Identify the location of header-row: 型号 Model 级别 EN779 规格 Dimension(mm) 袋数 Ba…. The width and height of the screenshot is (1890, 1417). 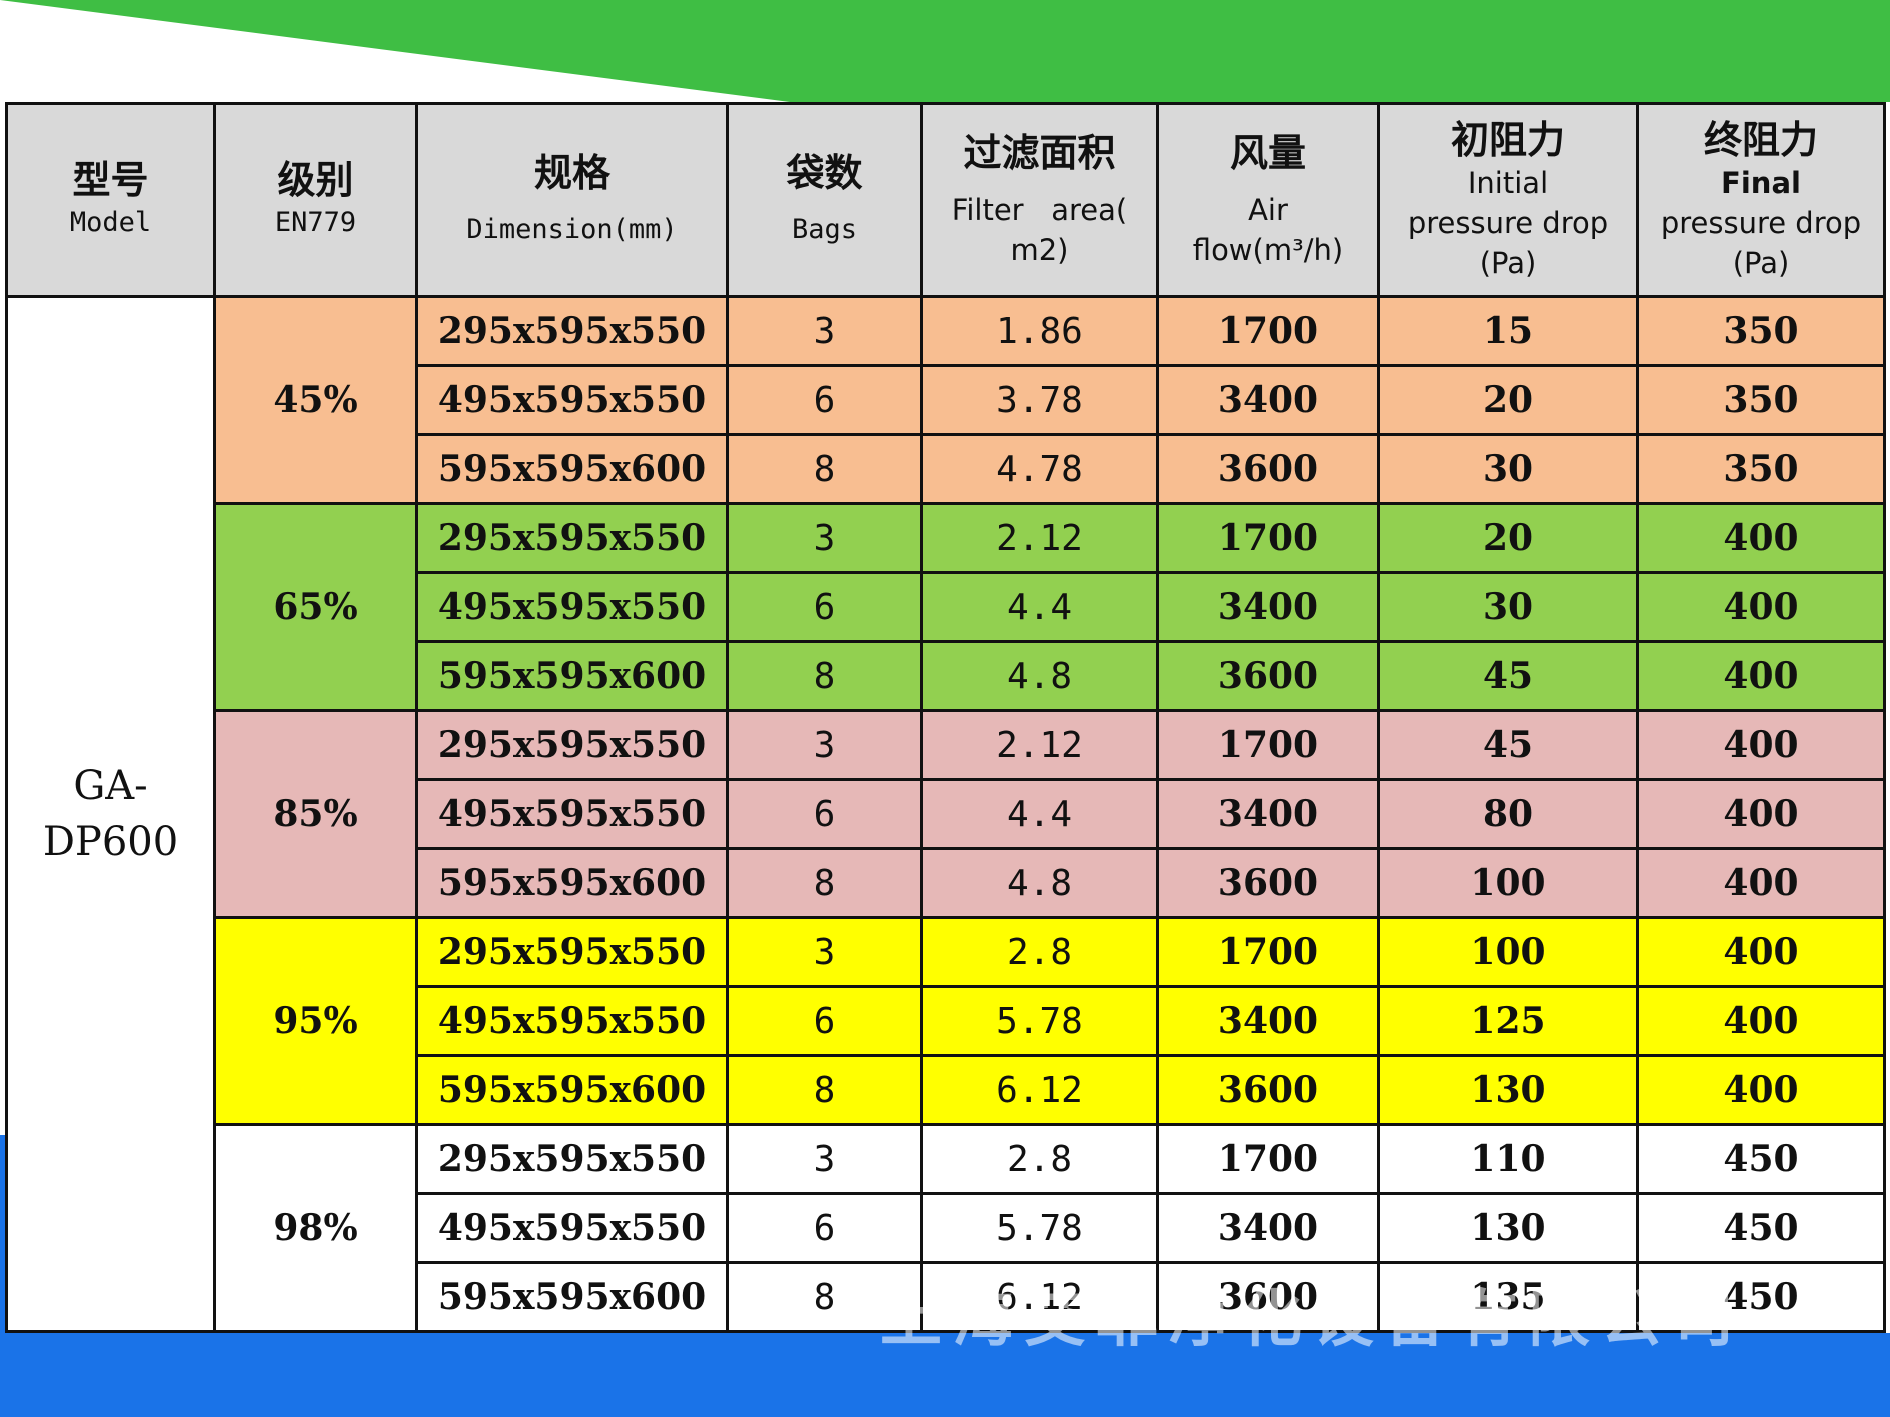
(945, 200).